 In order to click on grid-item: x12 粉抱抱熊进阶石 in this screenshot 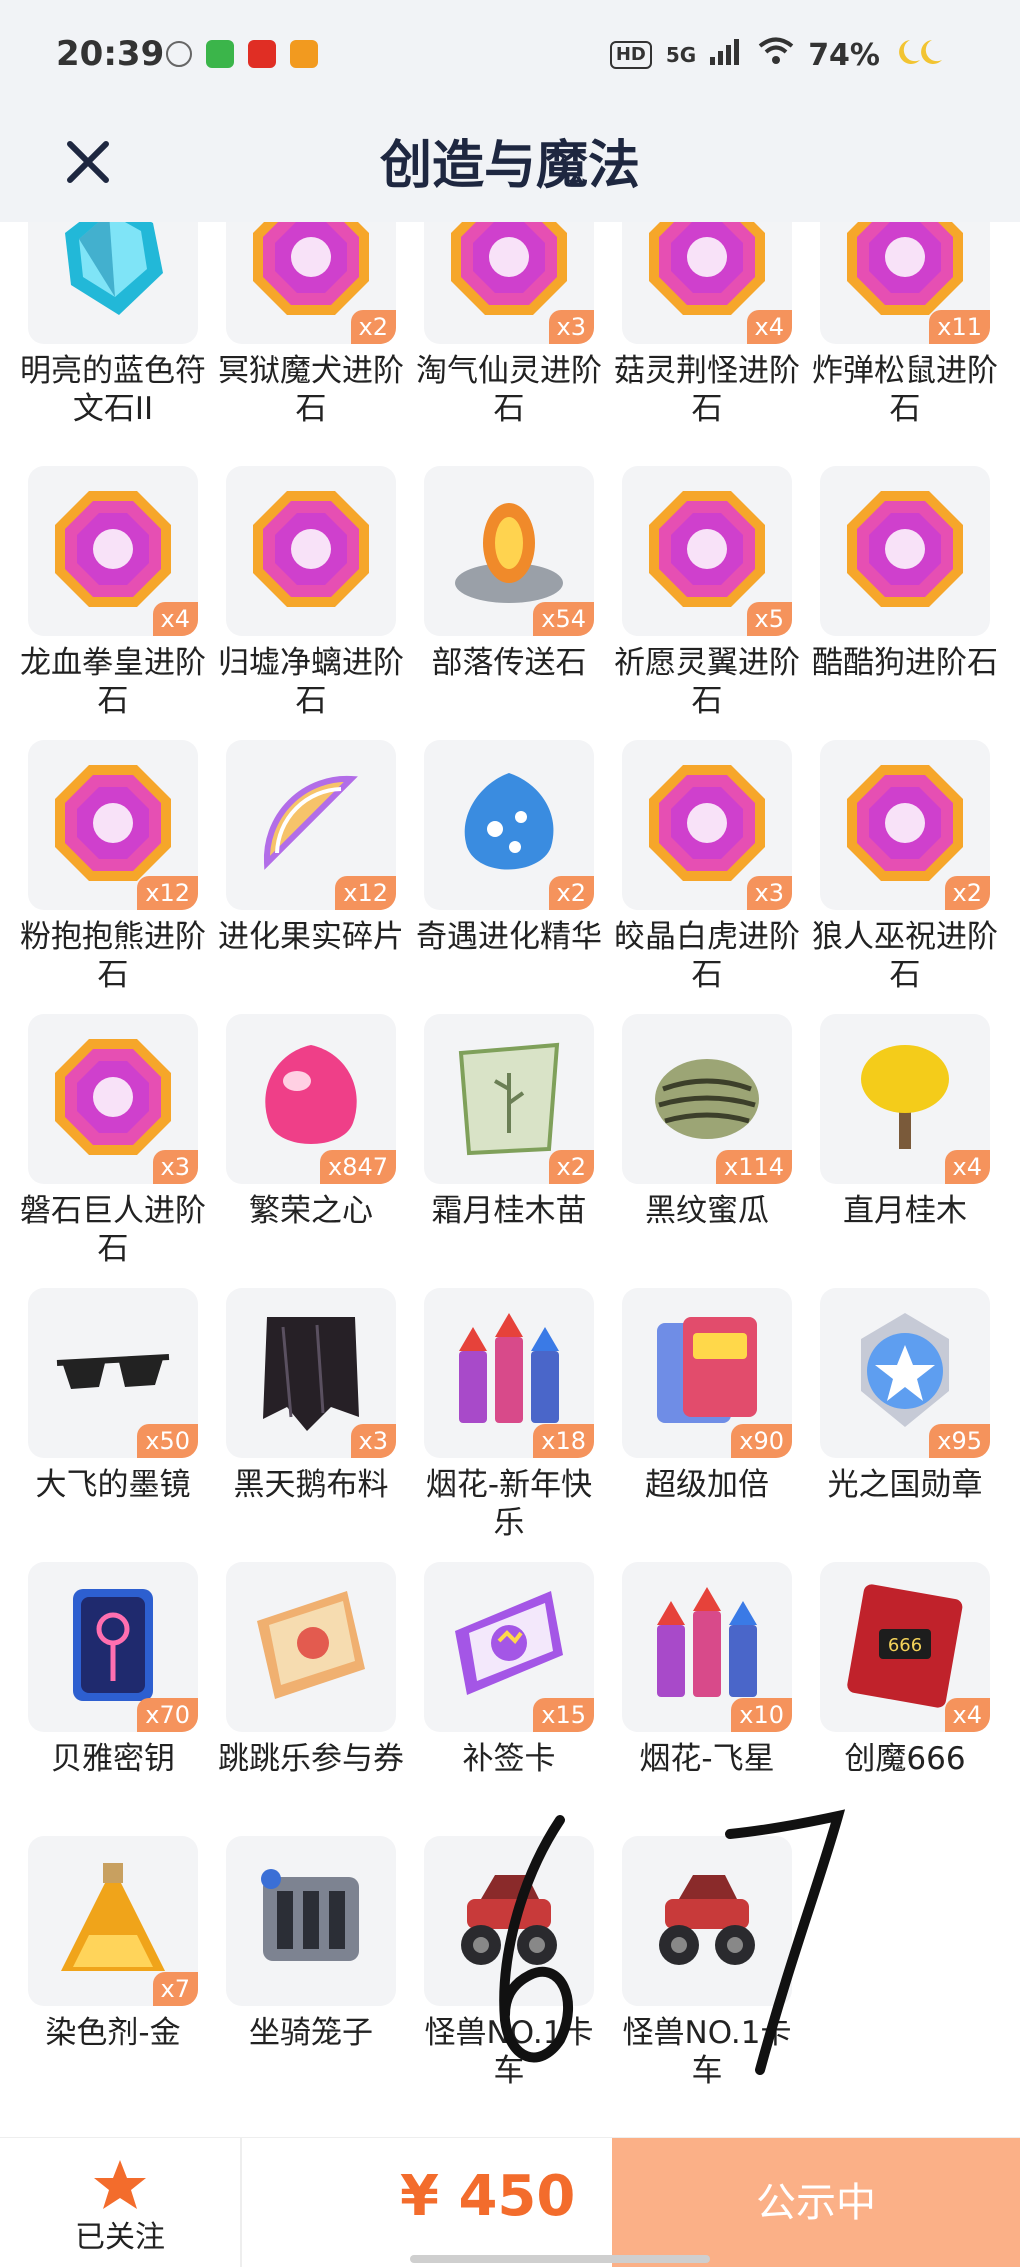, I will do `click(103, 875)`.